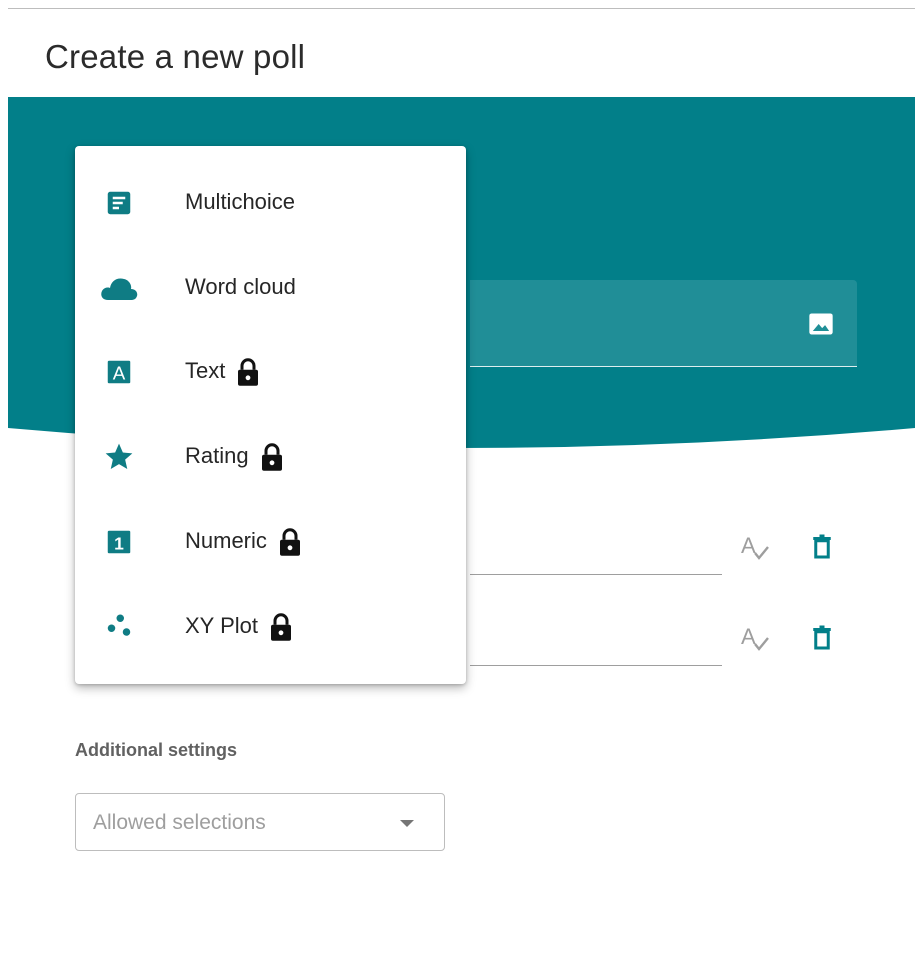 The width and height of the screenshot is (915, 963). I want to click on menu-item-multichoice: Multichoice, so click(270, 202).